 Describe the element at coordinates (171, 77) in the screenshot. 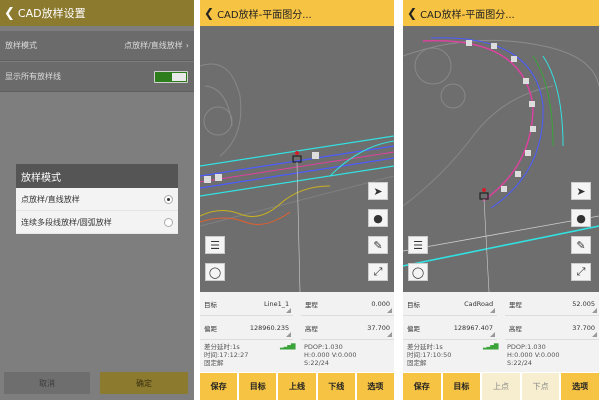

I see `show-all-lines-toggle` at that location.